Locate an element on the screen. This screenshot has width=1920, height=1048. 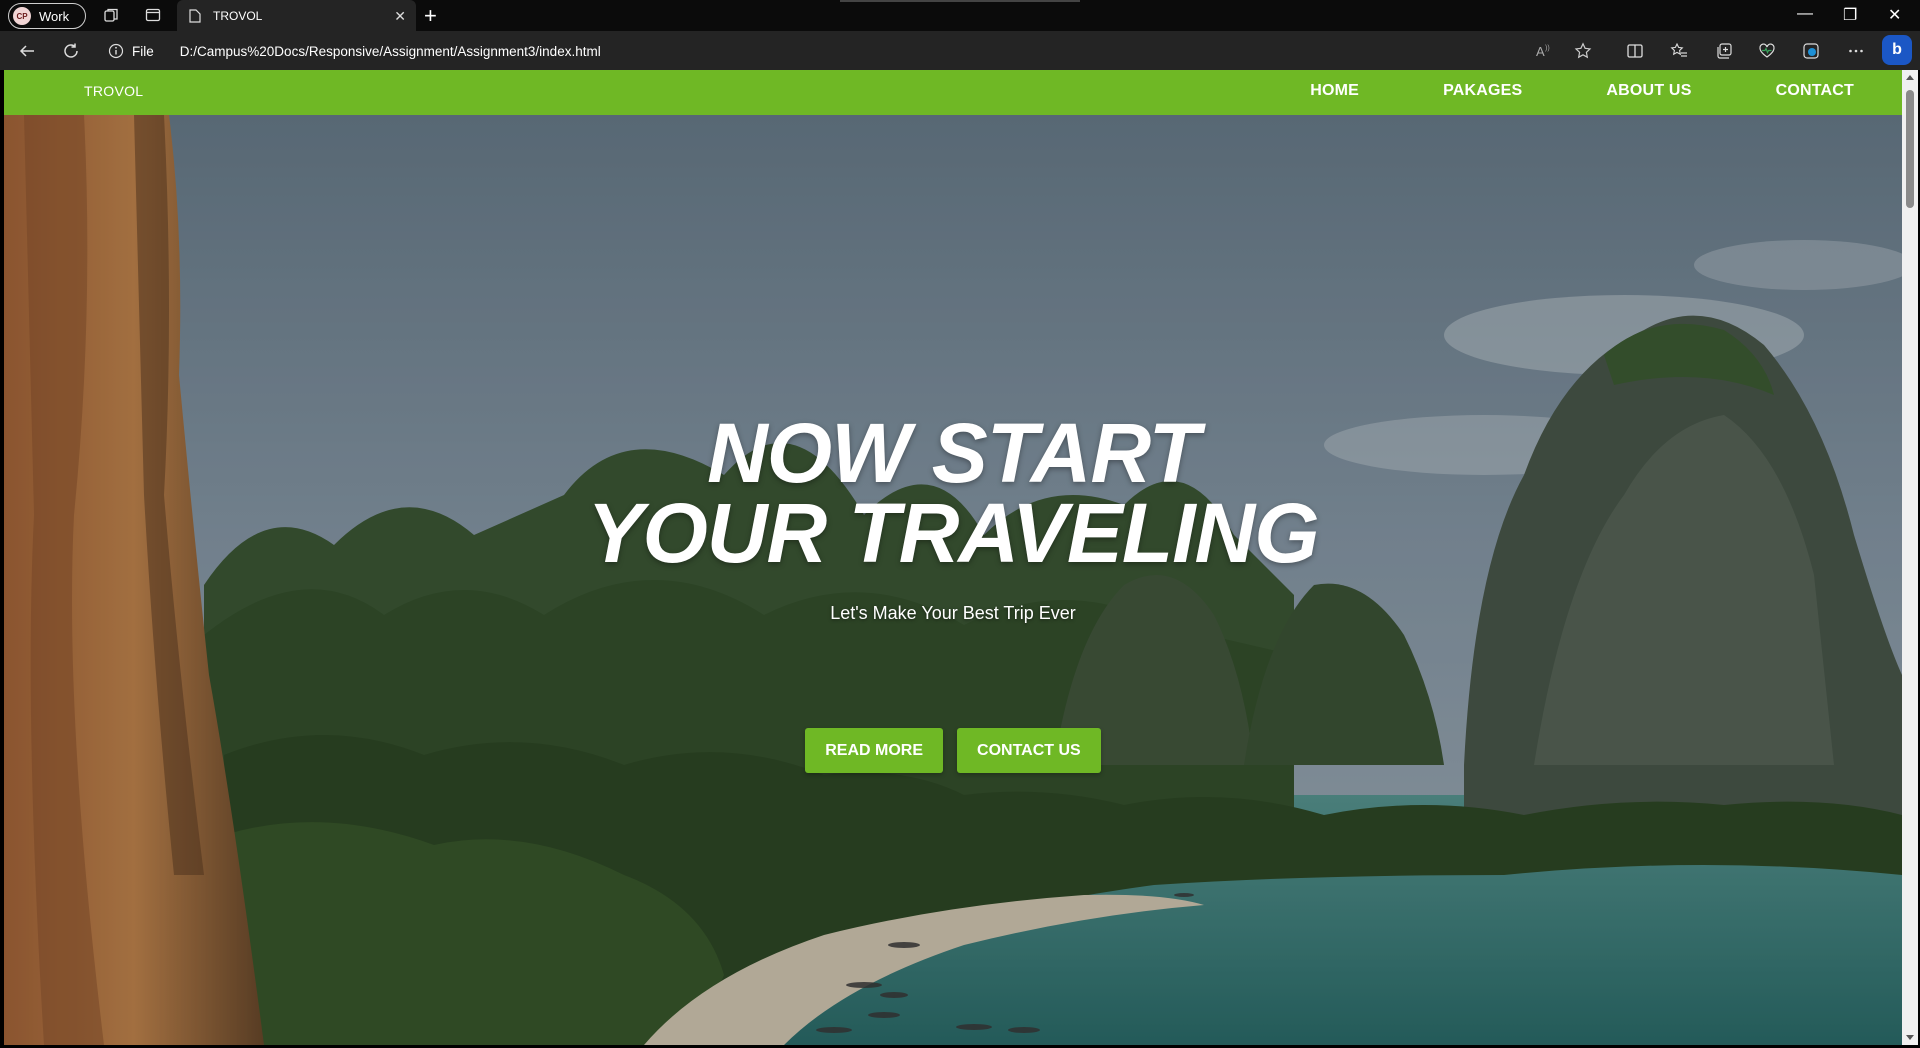
scroll-thumb is located at coordinates (1910, 149).